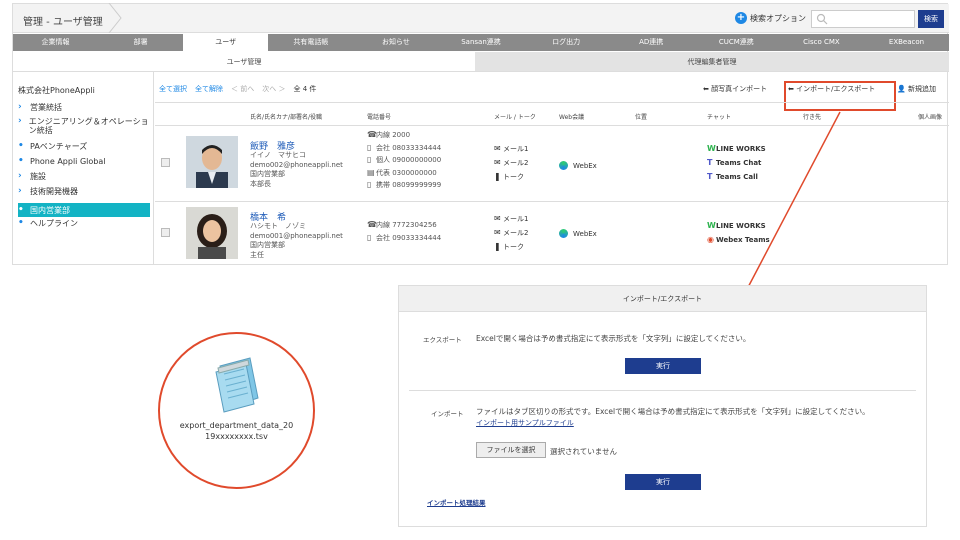 This screenshot has height=540, width=960. I want to click on file-name: export_department_data_20 19xxxxxxxx.tsv, so click(236, 431).